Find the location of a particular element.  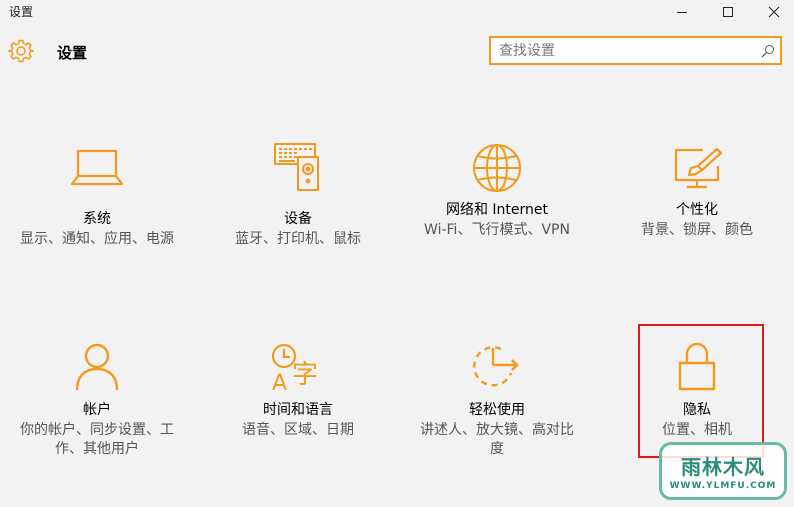

gear-icon is located at coordinates (21, 51).